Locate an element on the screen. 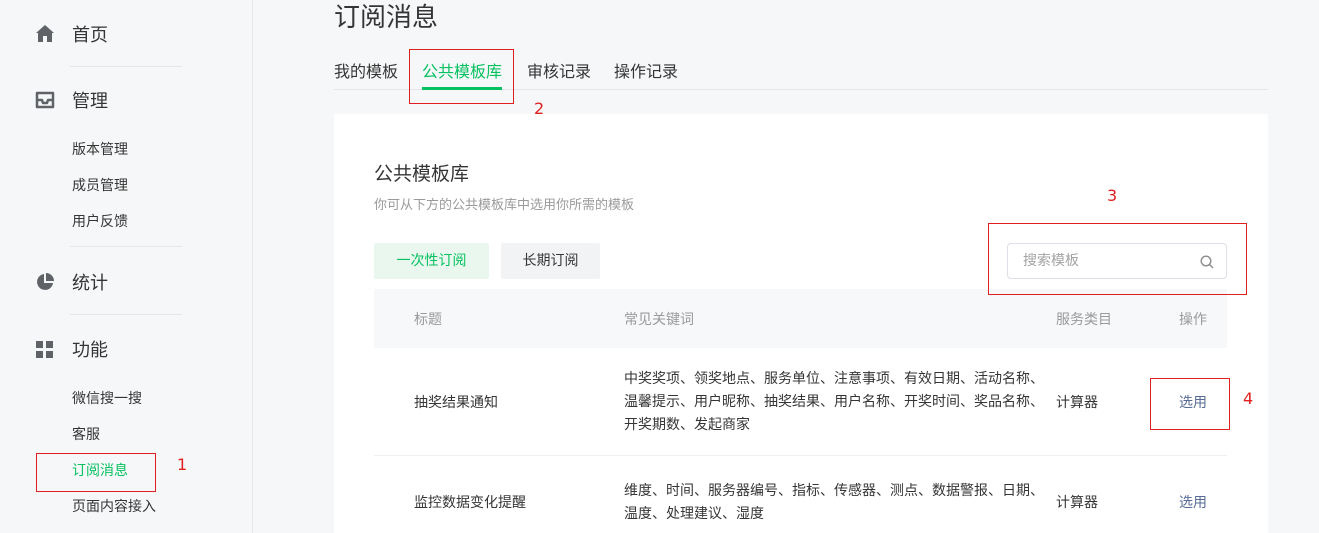 The height and width of the screenshot is (533, 1319). annotation-number-4: 4 is located at coordinates (1248, 398).